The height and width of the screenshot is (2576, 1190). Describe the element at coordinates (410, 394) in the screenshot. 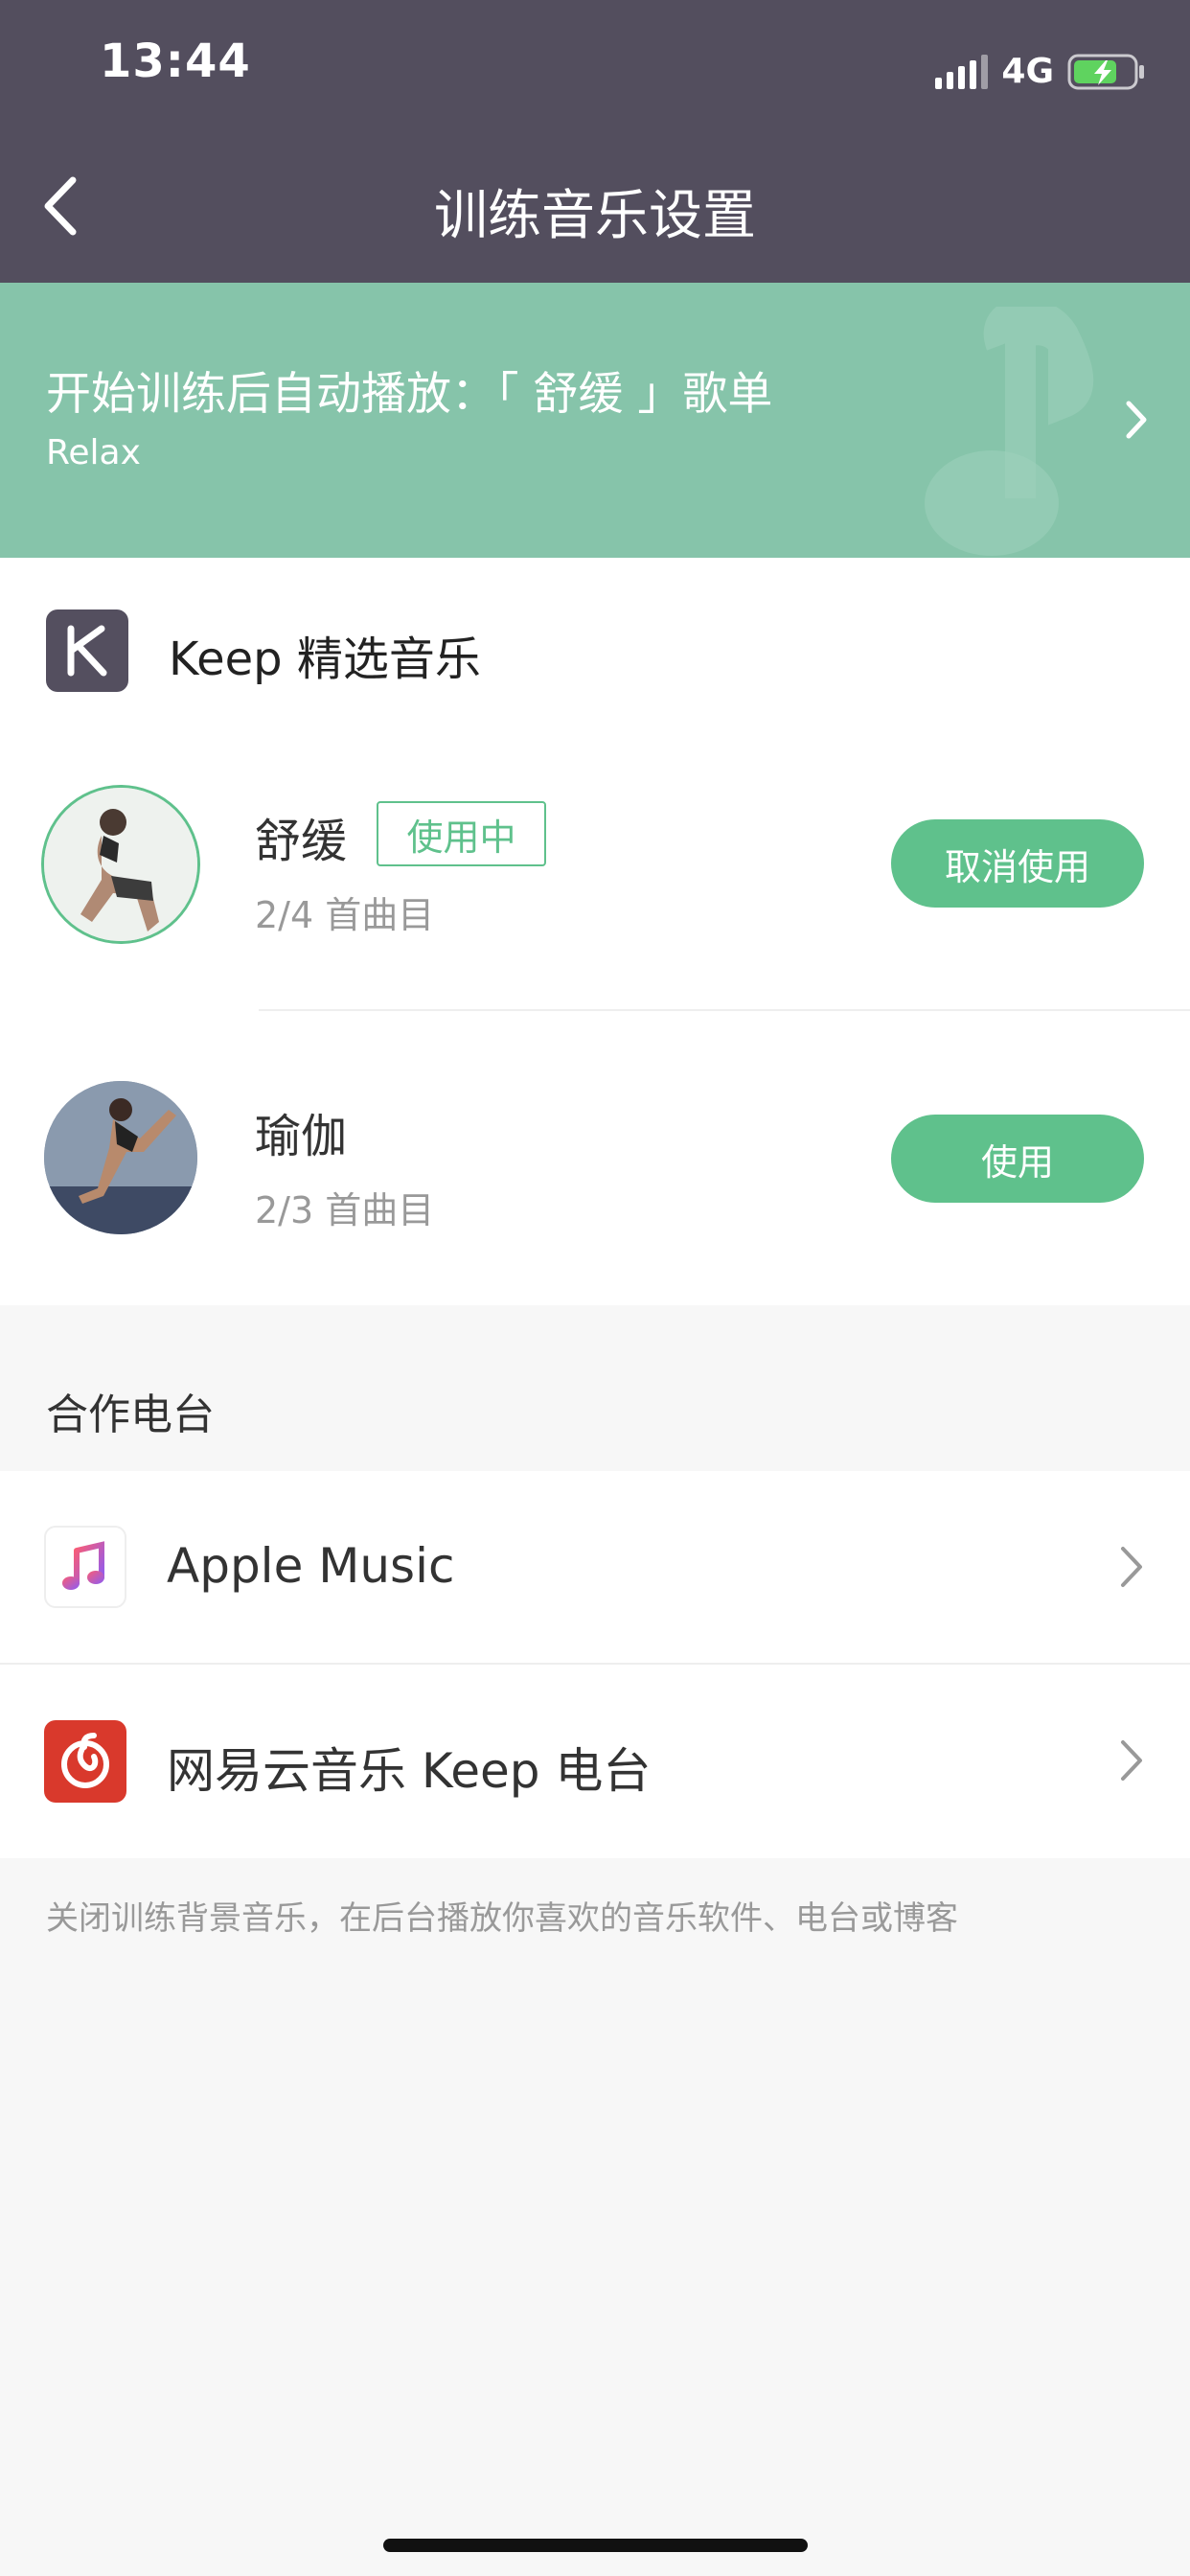

I see `banner-title: 开始训练后自动播放：「 舒缓 」歌单` at that location.